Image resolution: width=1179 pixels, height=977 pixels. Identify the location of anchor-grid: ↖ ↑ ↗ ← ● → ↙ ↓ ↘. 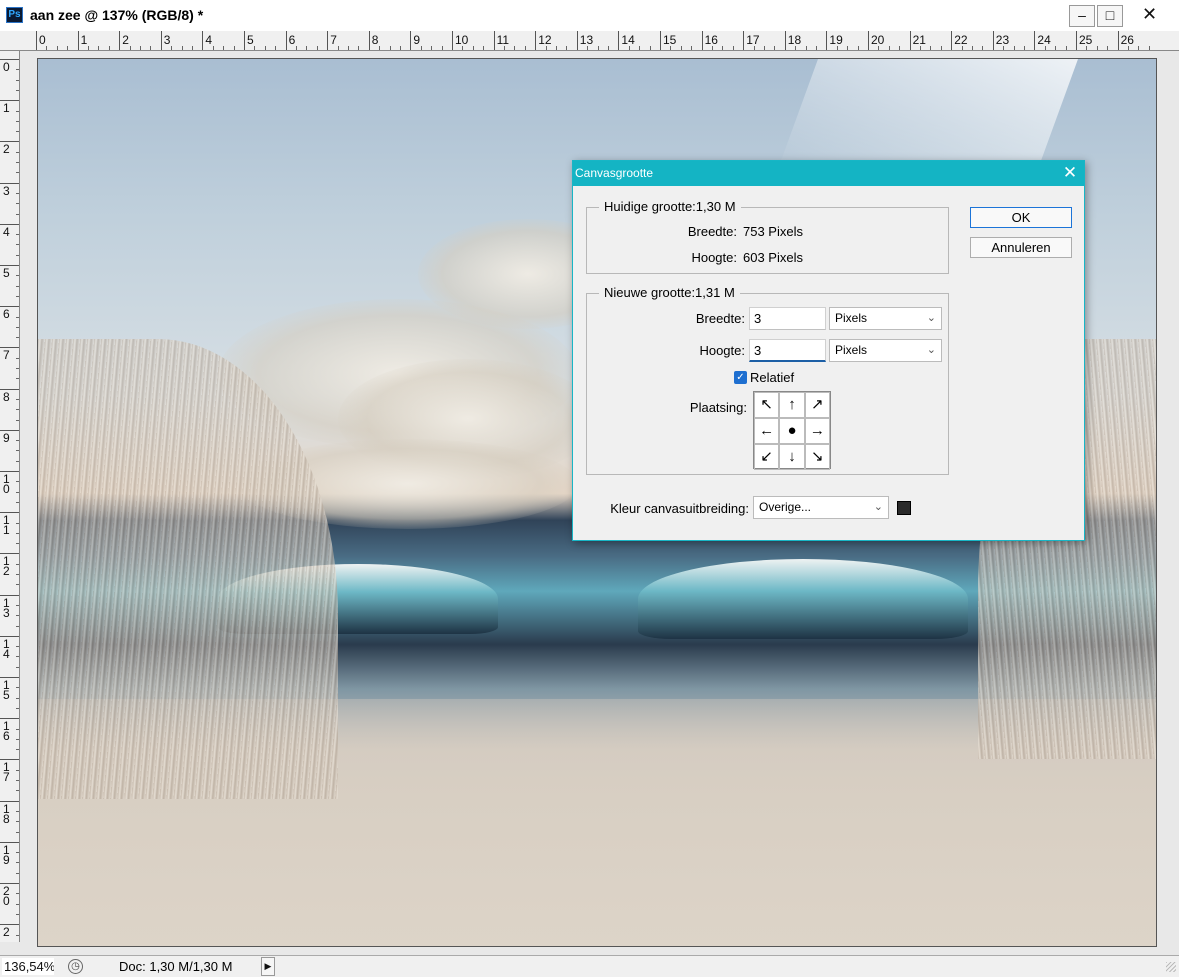
(792, 430).